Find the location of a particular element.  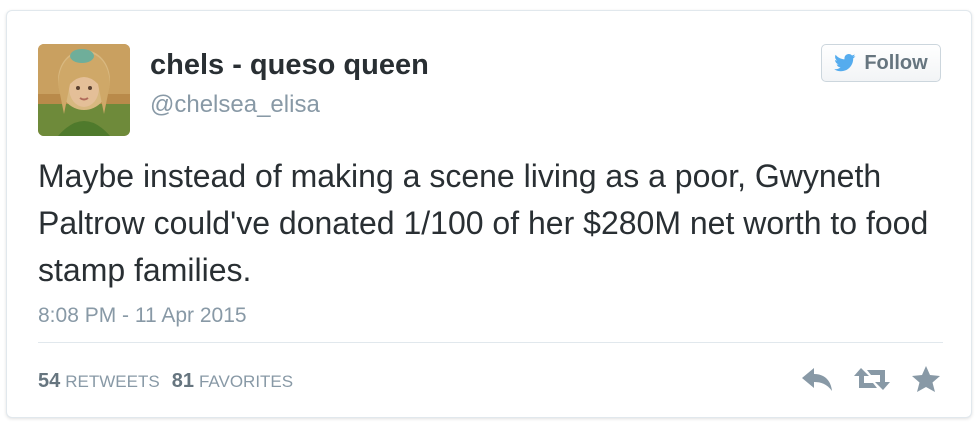

follow-button: Follow is located at coordinates (881, 63).